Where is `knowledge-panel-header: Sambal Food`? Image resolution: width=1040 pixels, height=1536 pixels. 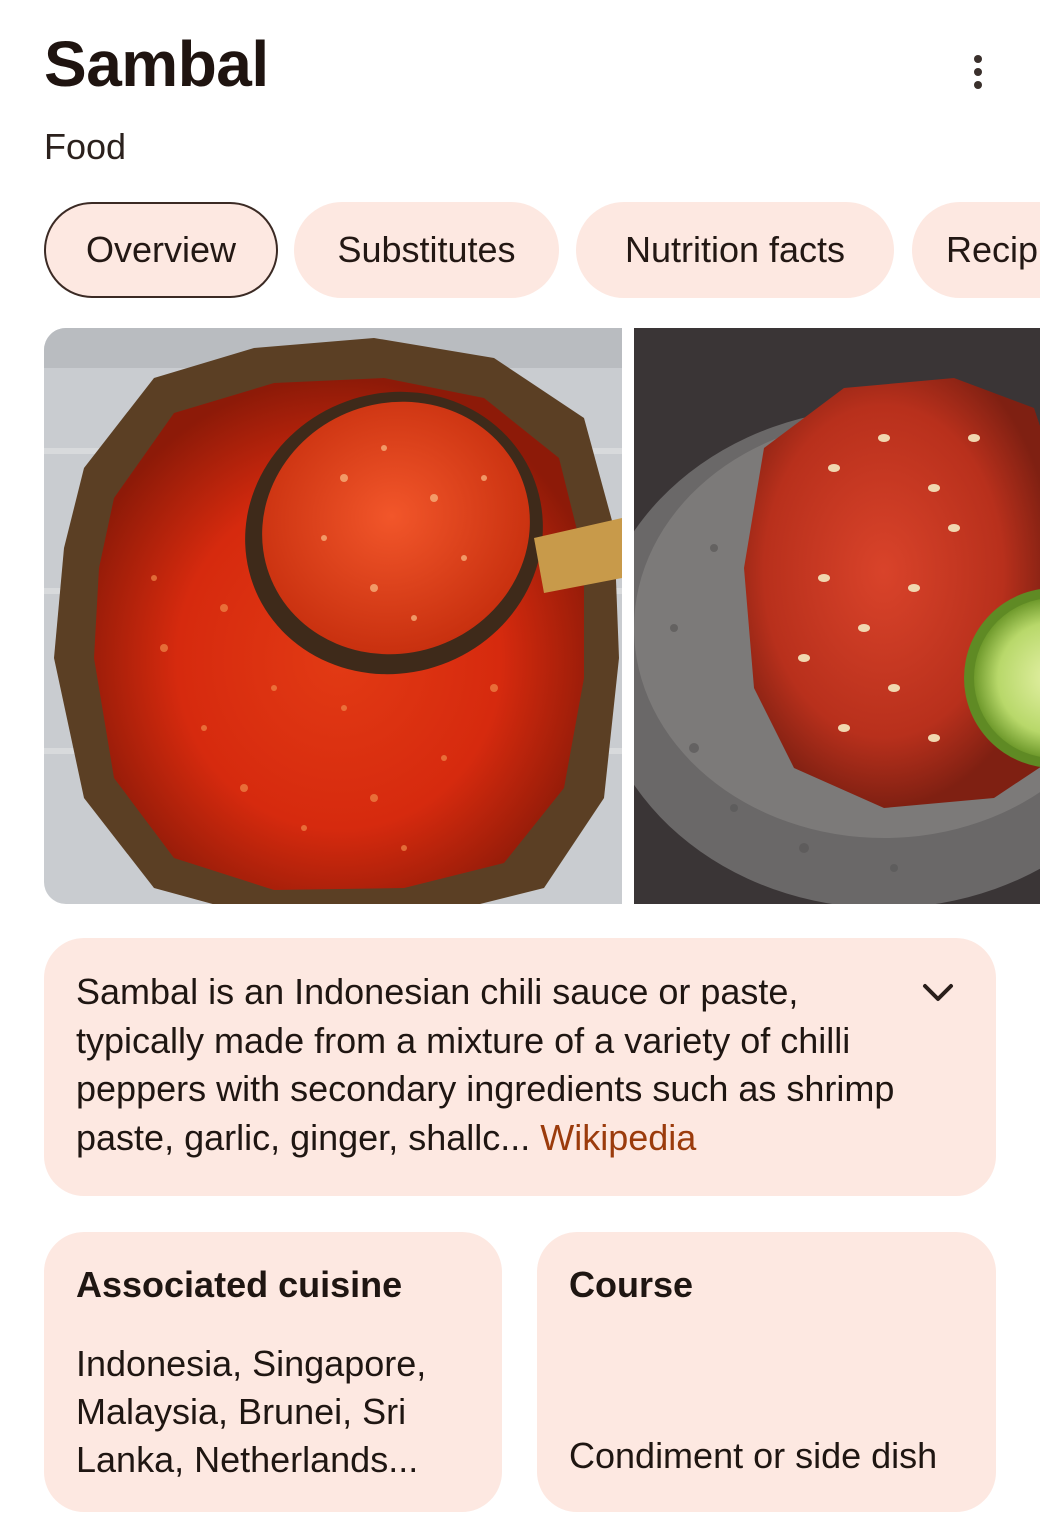 knowledge-panel-header: Sambal Food is located at coordinates (520, 94).